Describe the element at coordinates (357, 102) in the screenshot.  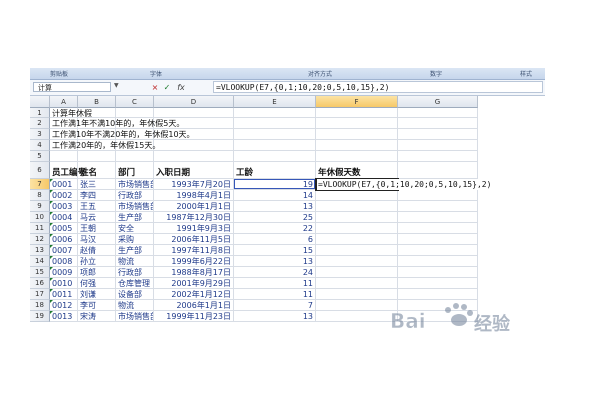
I see `column-header: F` at that location.